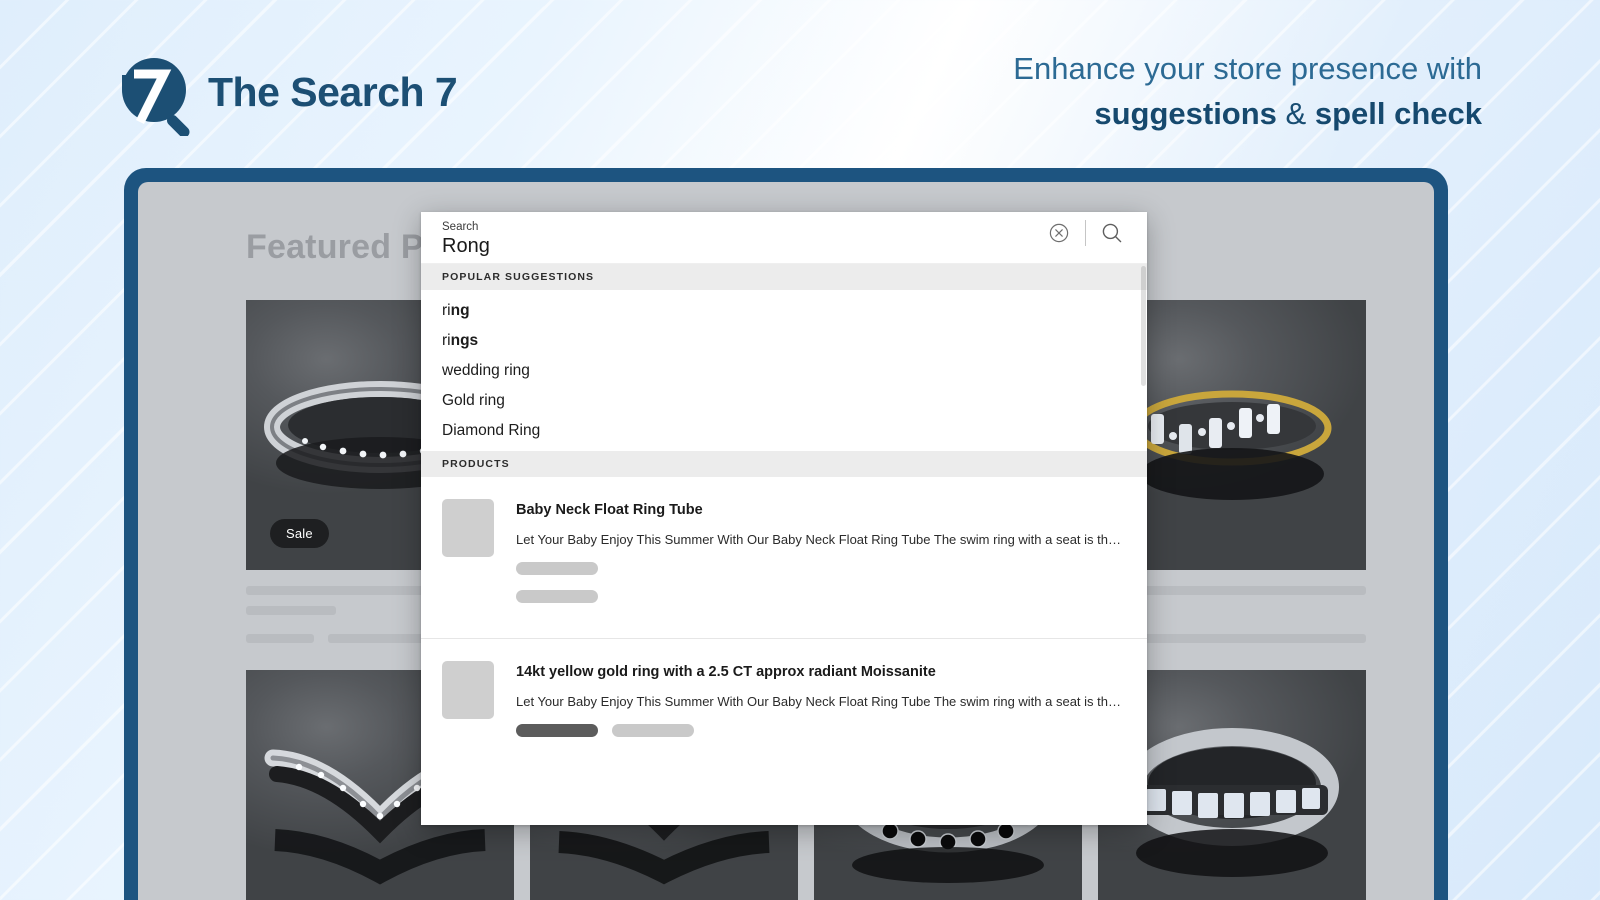 The image size is (1600, 900). Describe the element at coordinates (473, 400) in the screenshot. I see `suggestion-prefix: Gold ring` at that location.